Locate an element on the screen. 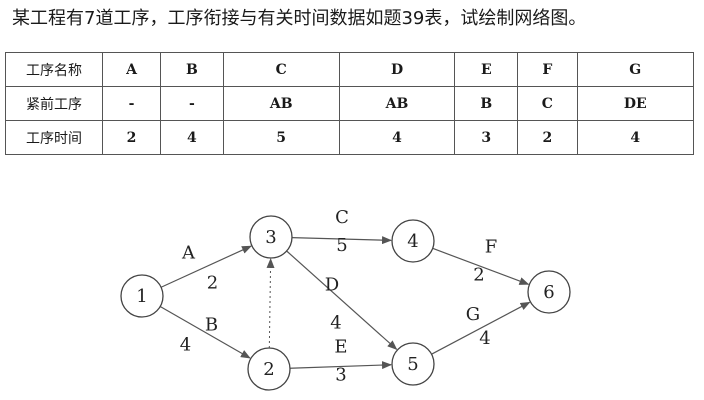  table-cell: E is located at coordinates (486, 69).